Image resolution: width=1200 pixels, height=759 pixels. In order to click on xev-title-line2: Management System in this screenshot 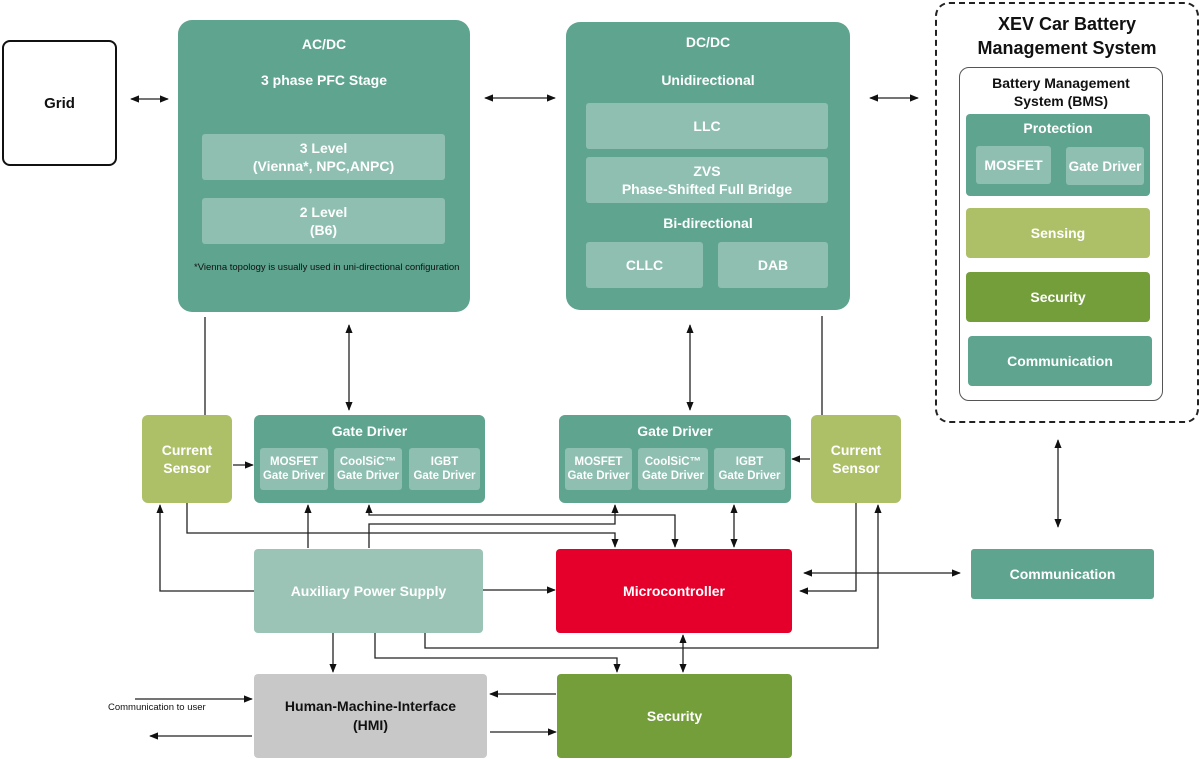, I will do `click(1067, 48)`.